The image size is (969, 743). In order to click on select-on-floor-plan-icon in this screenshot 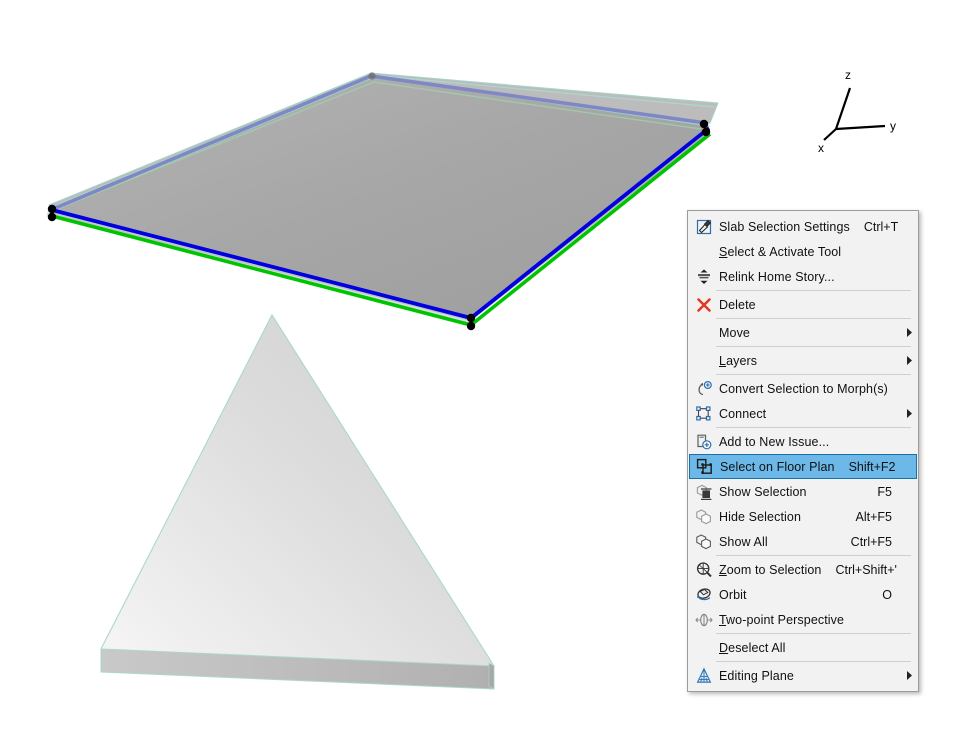, I will do `click(705, 467)`.